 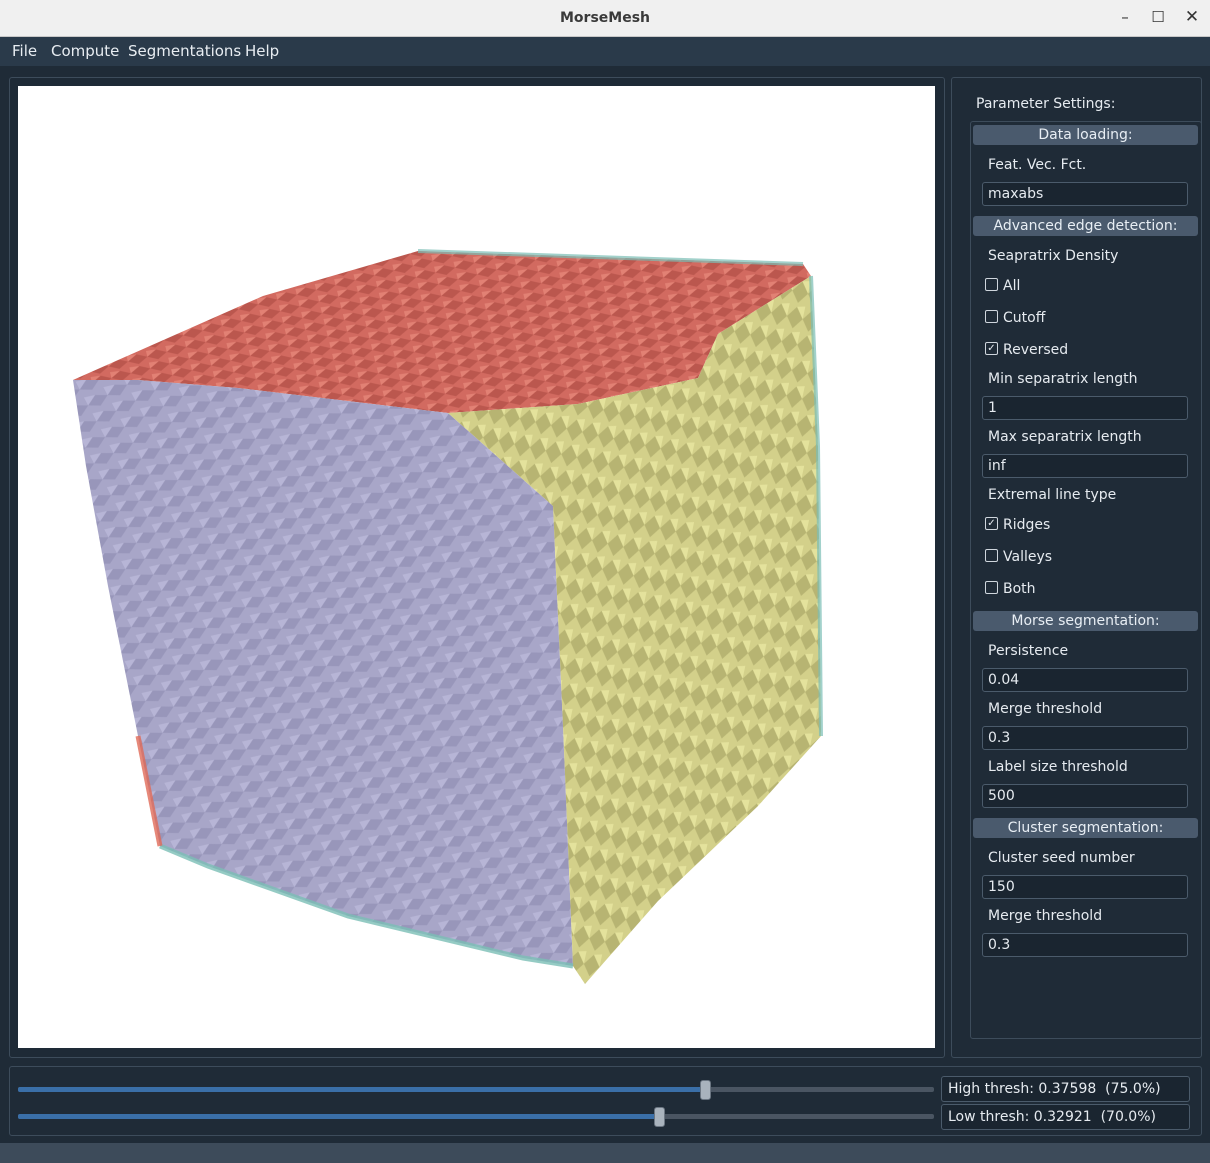 I want to click on menu-help: Help, so click(x=262, y=51).